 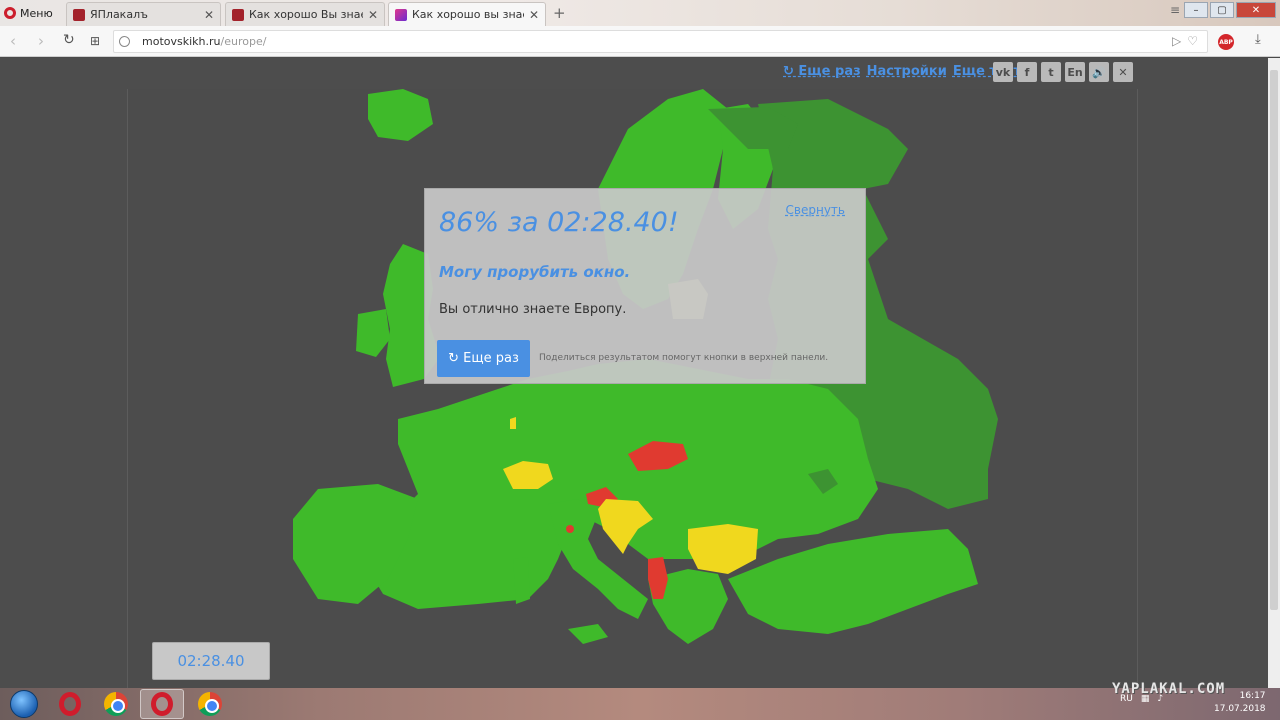 I want to click on tab-title: Как хорошо вы знаете Ев, so click(x=468, y=14).